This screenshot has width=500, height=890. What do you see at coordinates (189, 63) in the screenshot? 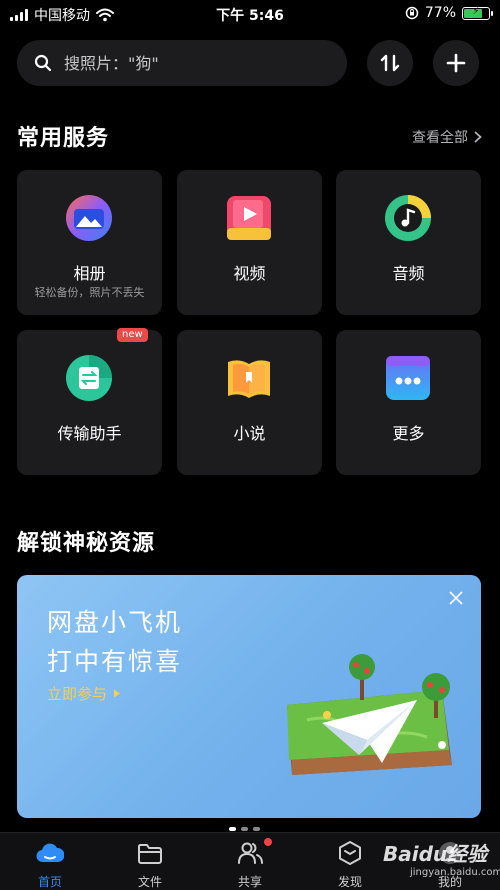
I see `search-input` at bounding box center [189, 63].